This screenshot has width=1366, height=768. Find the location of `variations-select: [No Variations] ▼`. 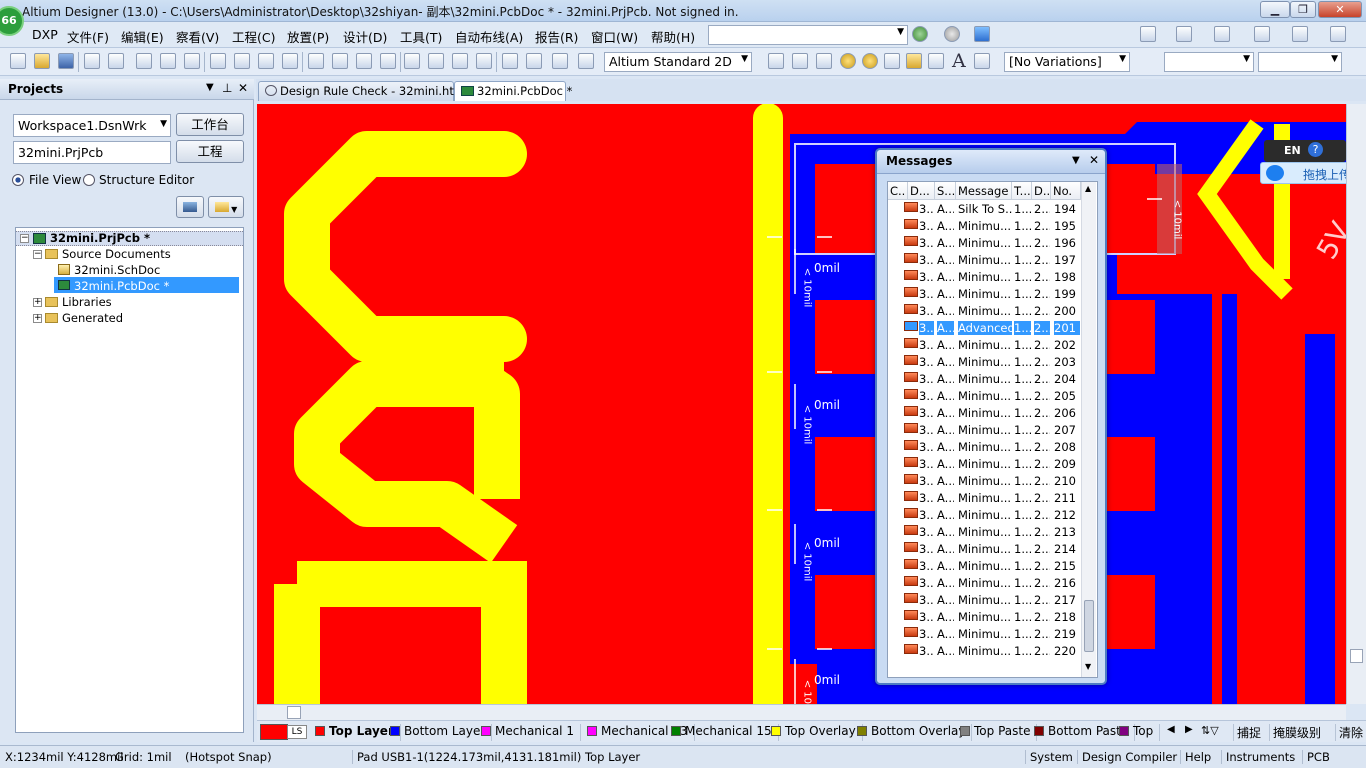

variations-select: [No Variations] ▼ is located at coordinates (1067, 62).